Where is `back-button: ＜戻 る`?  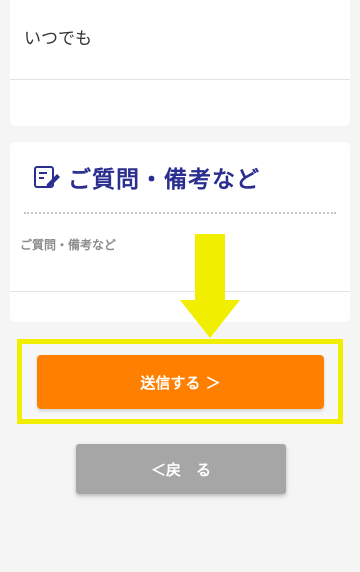 back-button: ＜戻 る is located at coordinates (181, 469).